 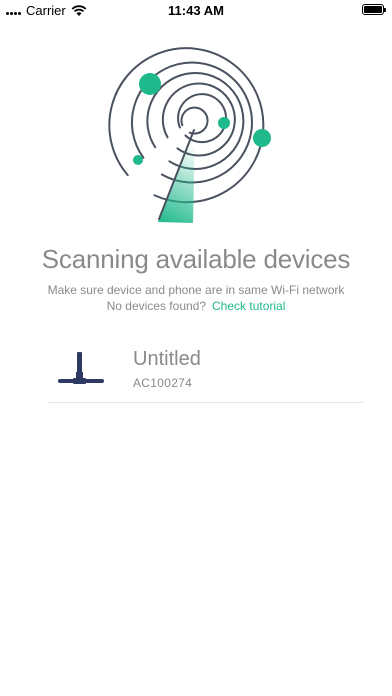 What do you see at coordinates (156, 306) in the screenshot?
I see `no-devices-label: No devices found?` at bounding box center [156, 306].